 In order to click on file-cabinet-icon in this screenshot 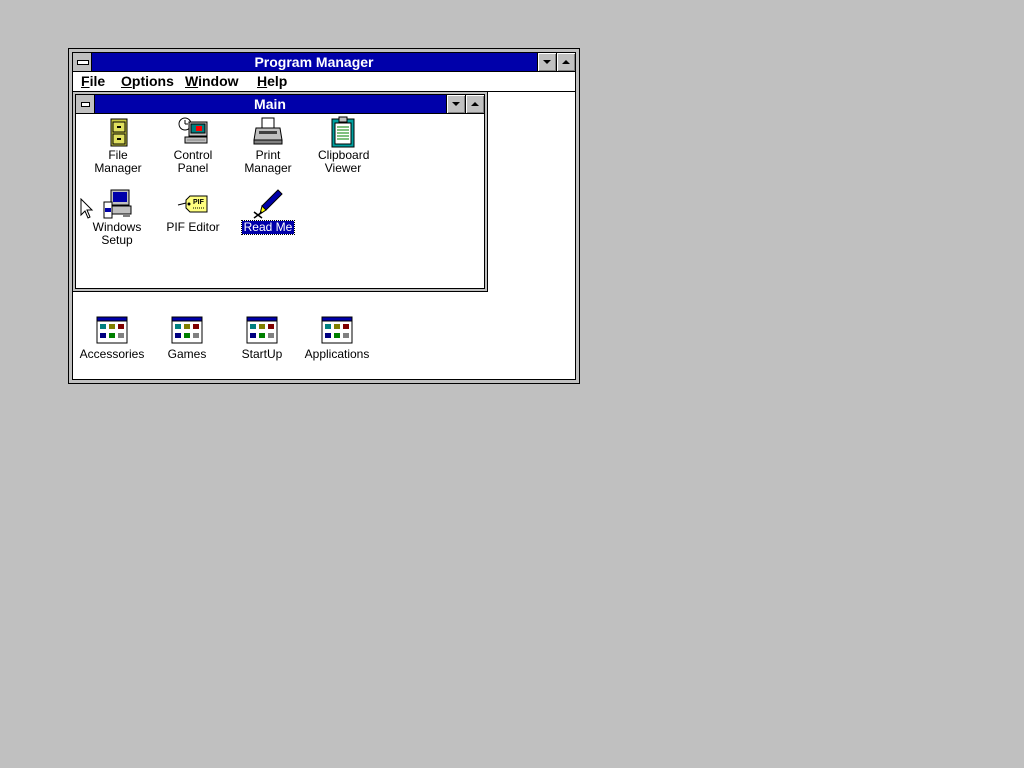, I will do `click(119, 132)`.